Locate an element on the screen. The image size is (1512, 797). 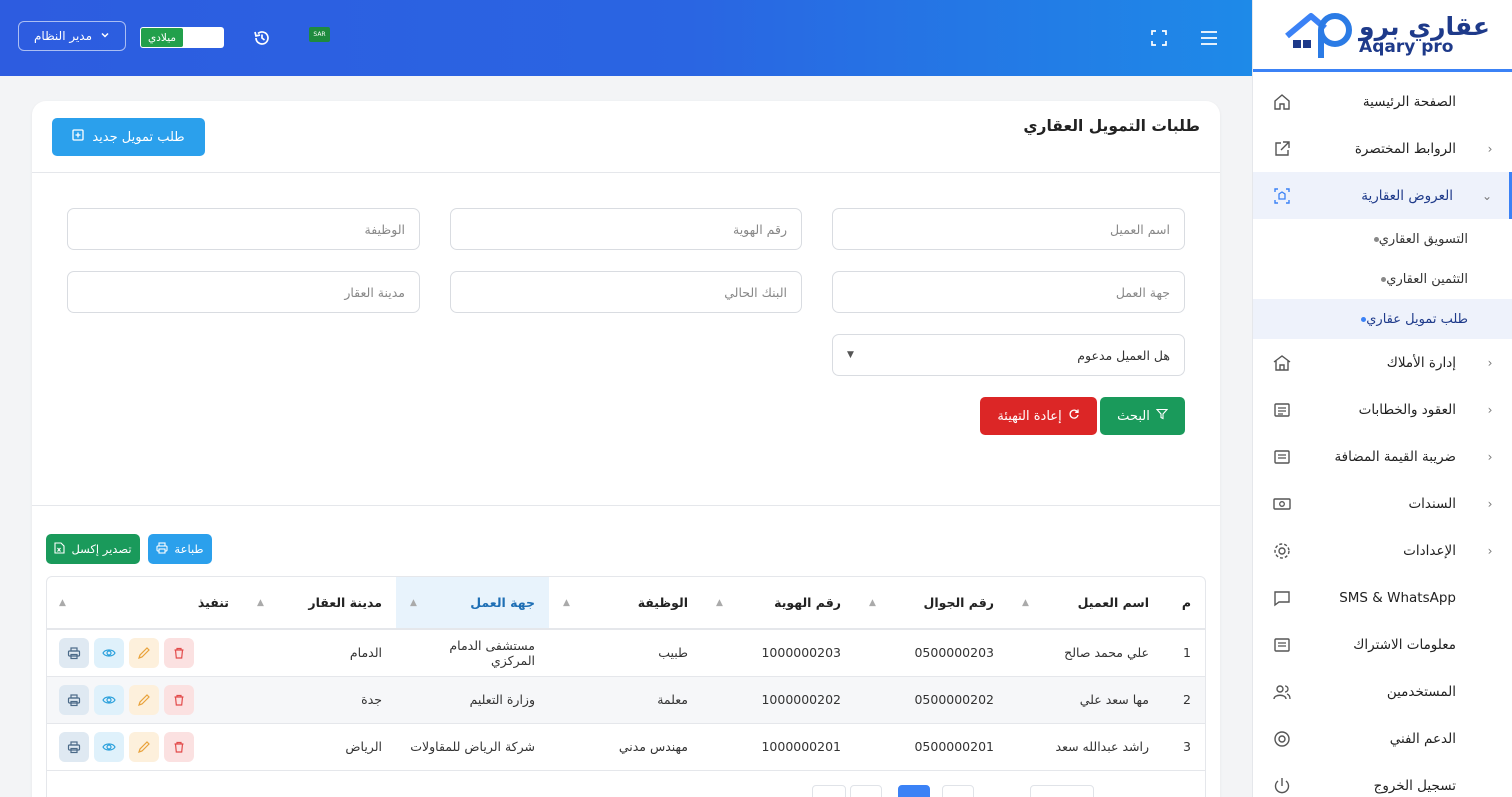
column-header-property-city: مدينة العقار ▲ is located at coordinates (319, 603).